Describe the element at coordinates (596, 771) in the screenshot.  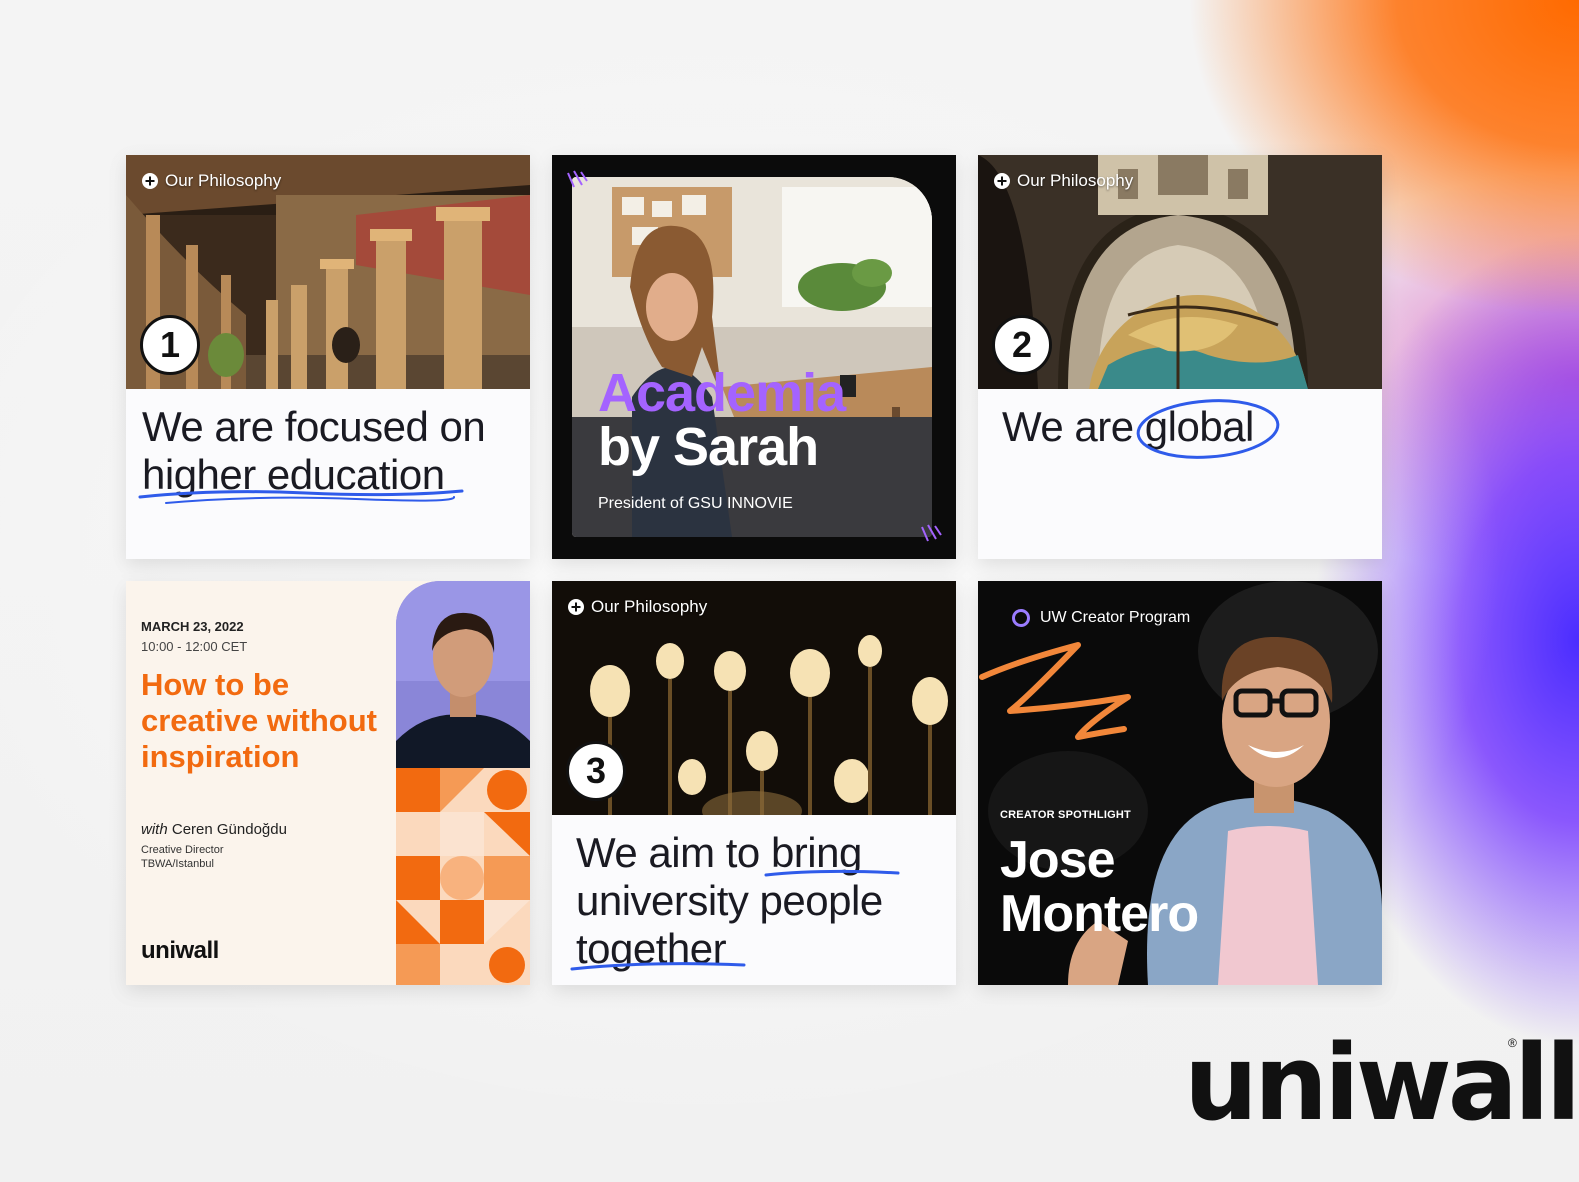
I see `step-number-badge: 3` at that location.